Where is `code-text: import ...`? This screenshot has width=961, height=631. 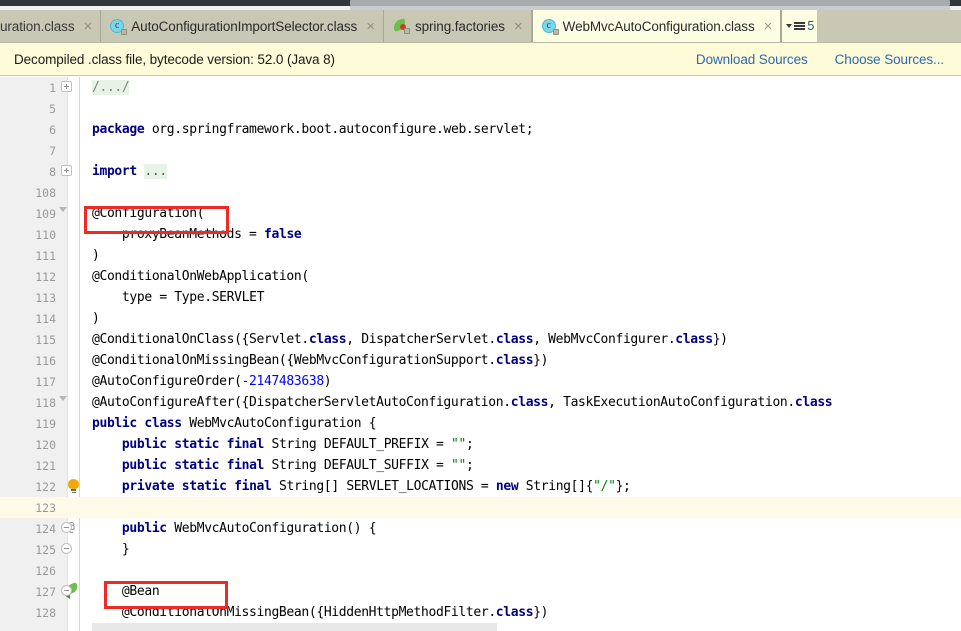 code-text: import ... is located at coordinates (129, 171).